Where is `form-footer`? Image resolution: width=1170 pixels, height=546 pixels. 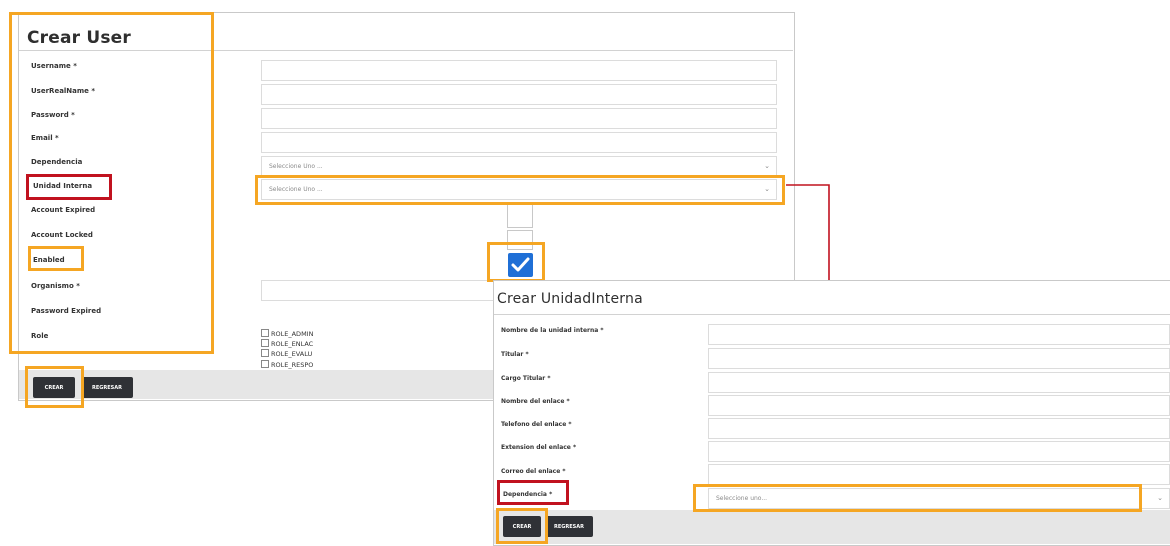 form-footer is located at coordinates (832, 527).